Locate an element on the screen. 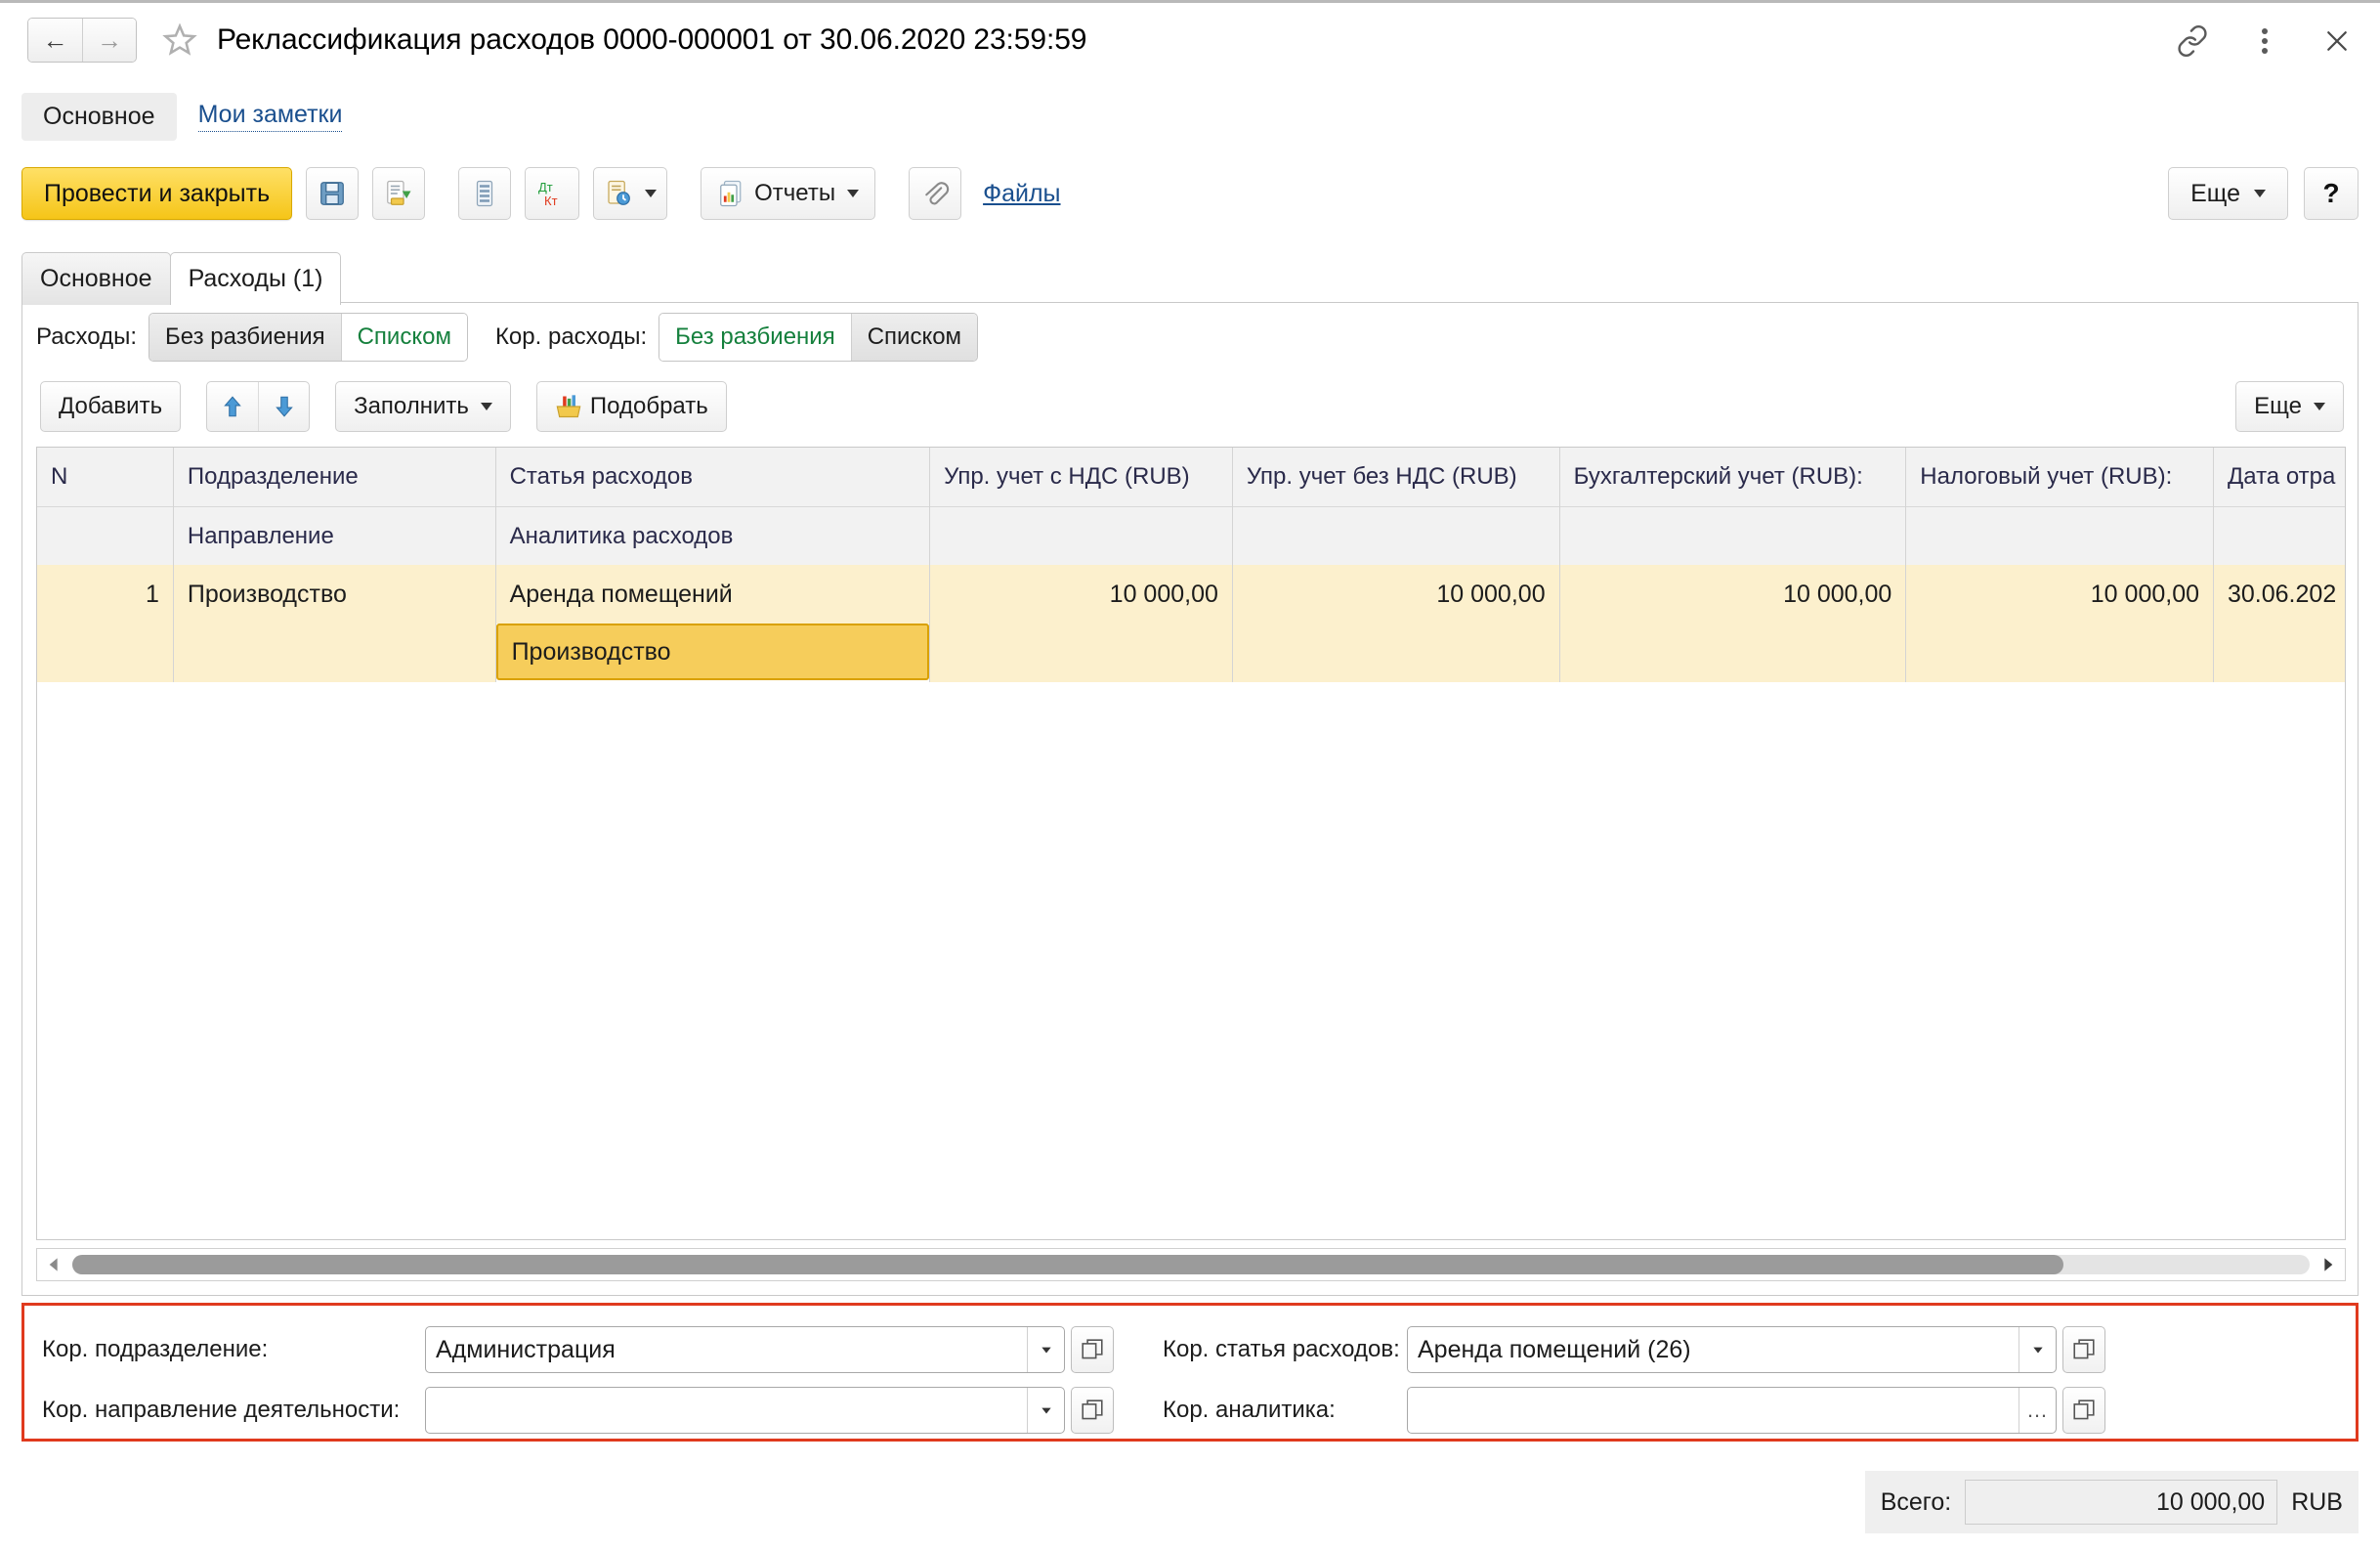 The image size is (2380, 1550). segbtn-kor-bez-razbieniya: Без разбиения is located at coordinates (755, 337).